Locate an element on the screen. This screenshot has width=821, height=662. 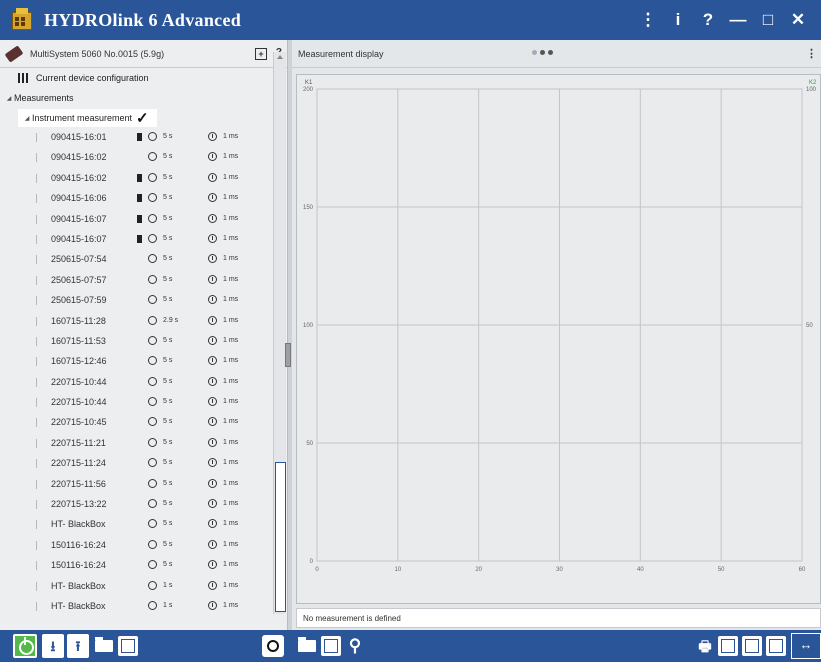
upload-button: ⭱ is located at coordinates (78, 646).